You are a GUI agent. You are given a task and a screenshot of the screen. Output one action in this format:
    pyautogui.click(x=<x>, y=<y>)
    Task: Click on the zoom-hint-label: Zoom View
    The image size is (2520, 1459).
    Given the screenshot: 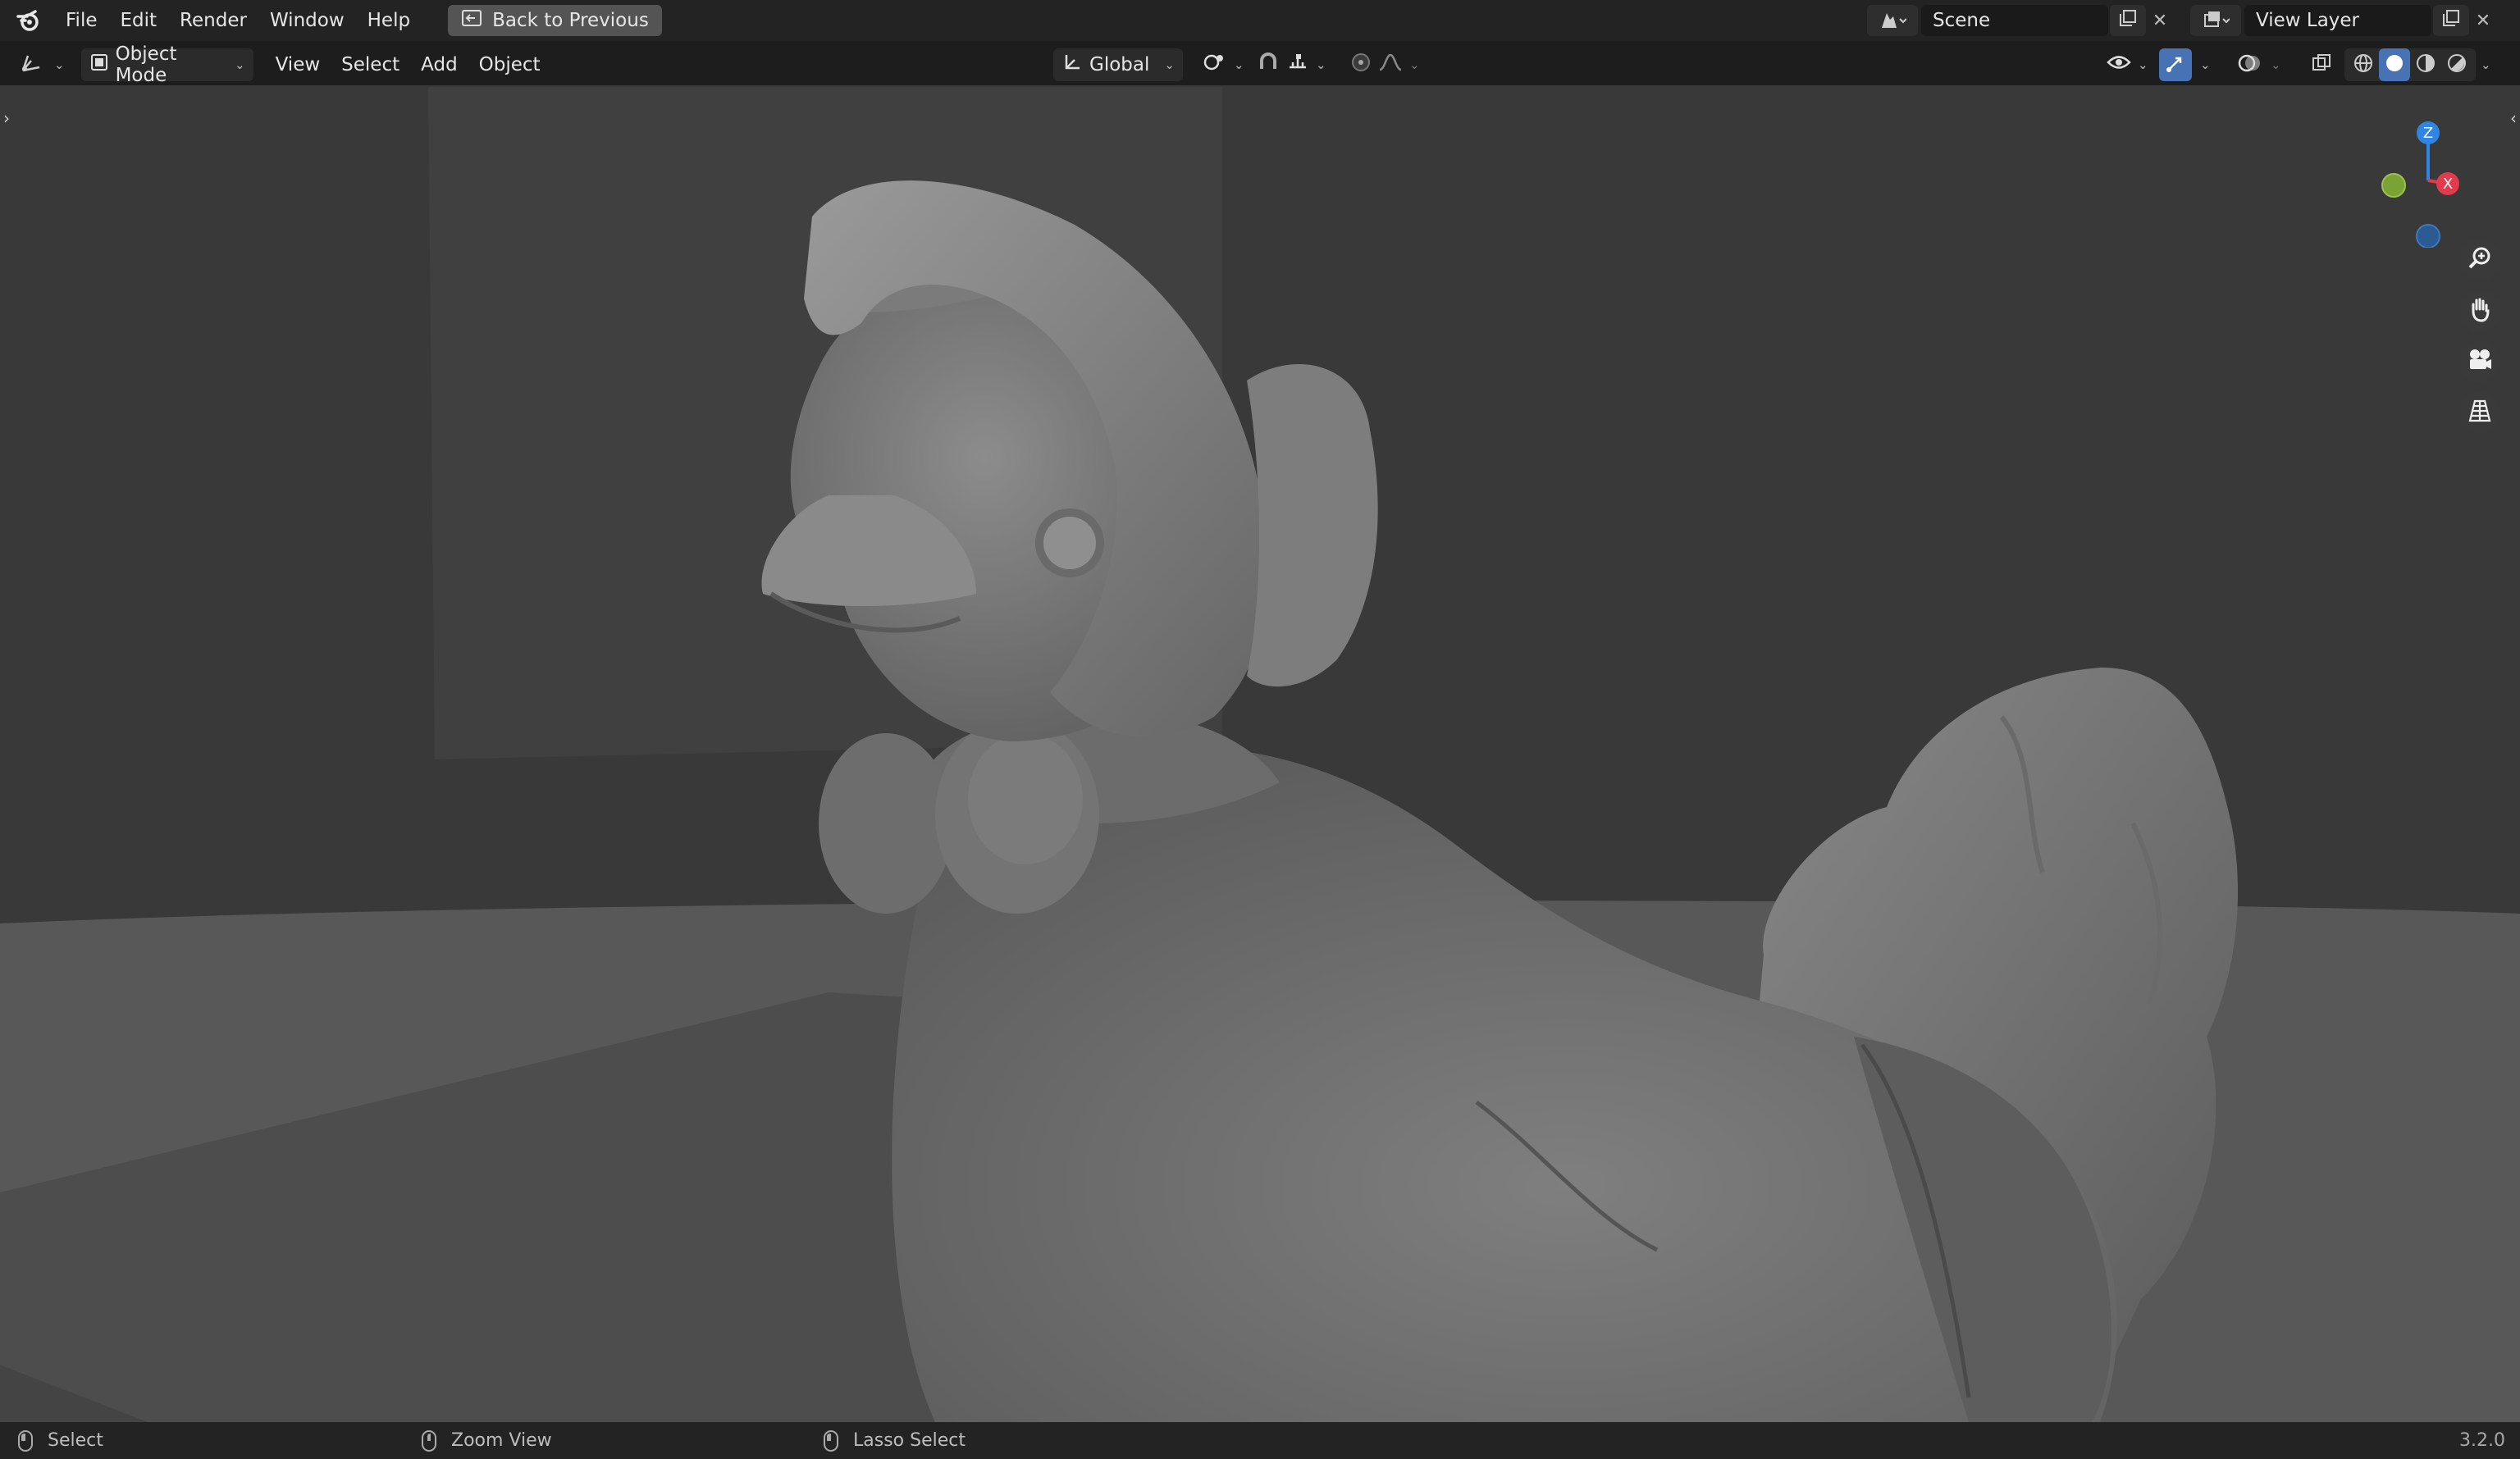 What is the action you would take?
    pyautogui.click(x=502, y=1440)
    